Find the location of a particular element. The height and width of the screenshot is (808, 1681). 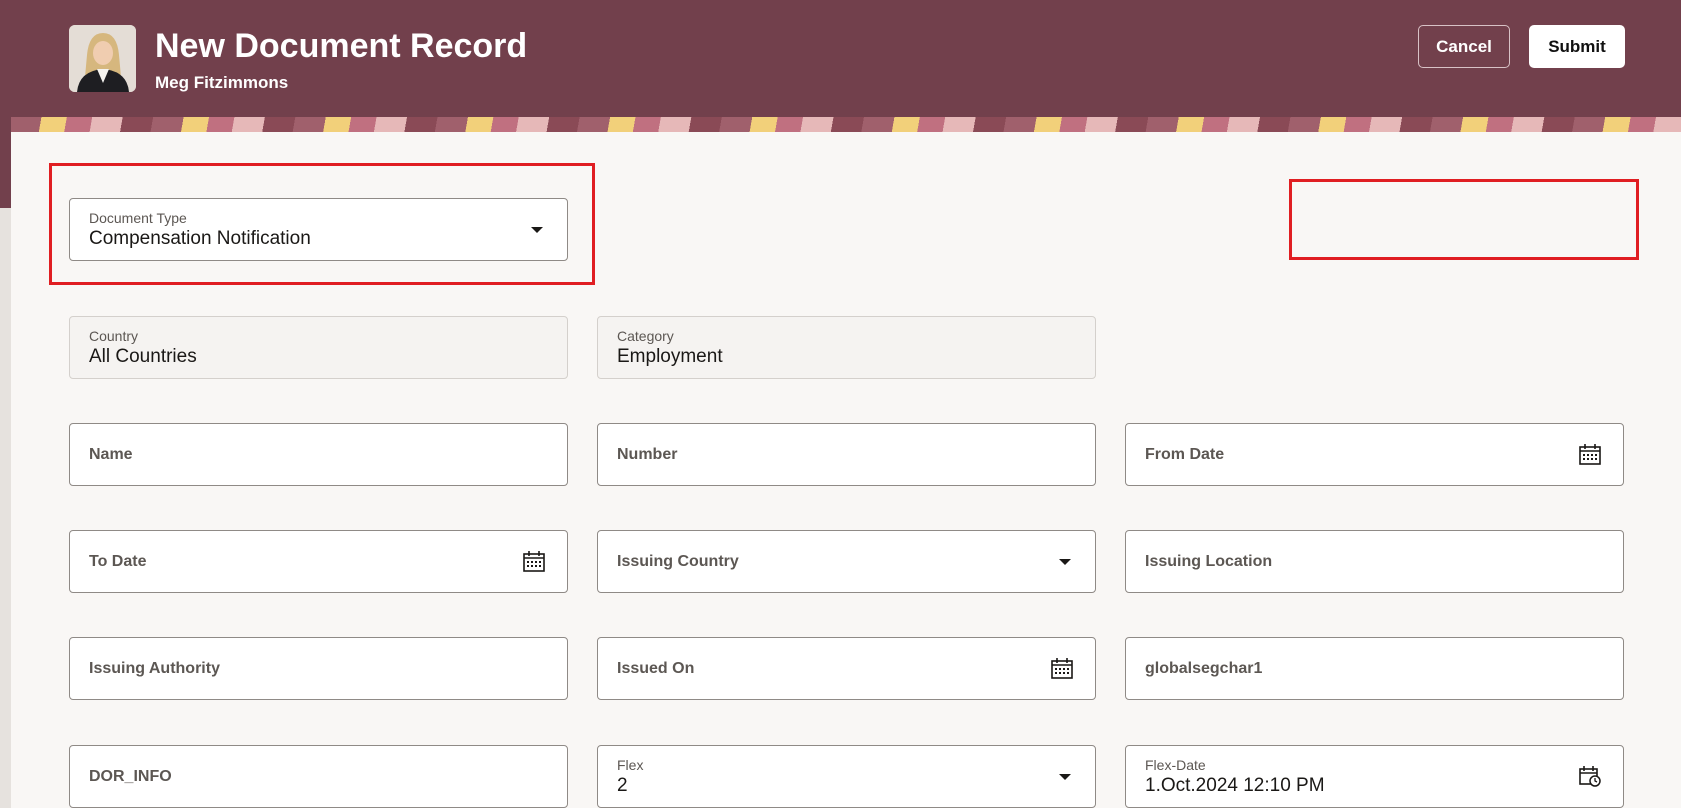

field-placeholder: Issuing Country is located at coordinates (678, 561).